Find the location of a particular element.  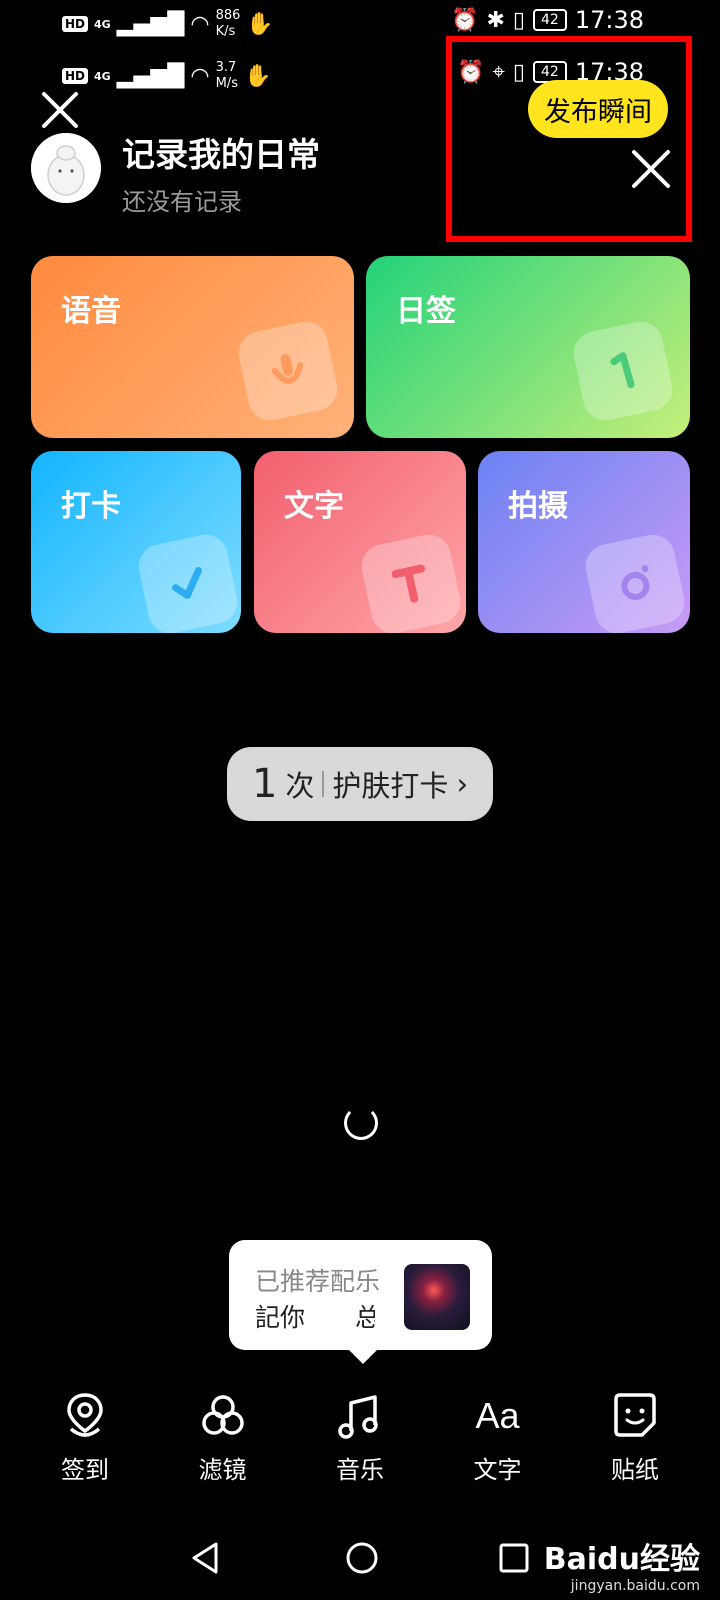

card-voice: 语音 is located at coordinates (192, 347).